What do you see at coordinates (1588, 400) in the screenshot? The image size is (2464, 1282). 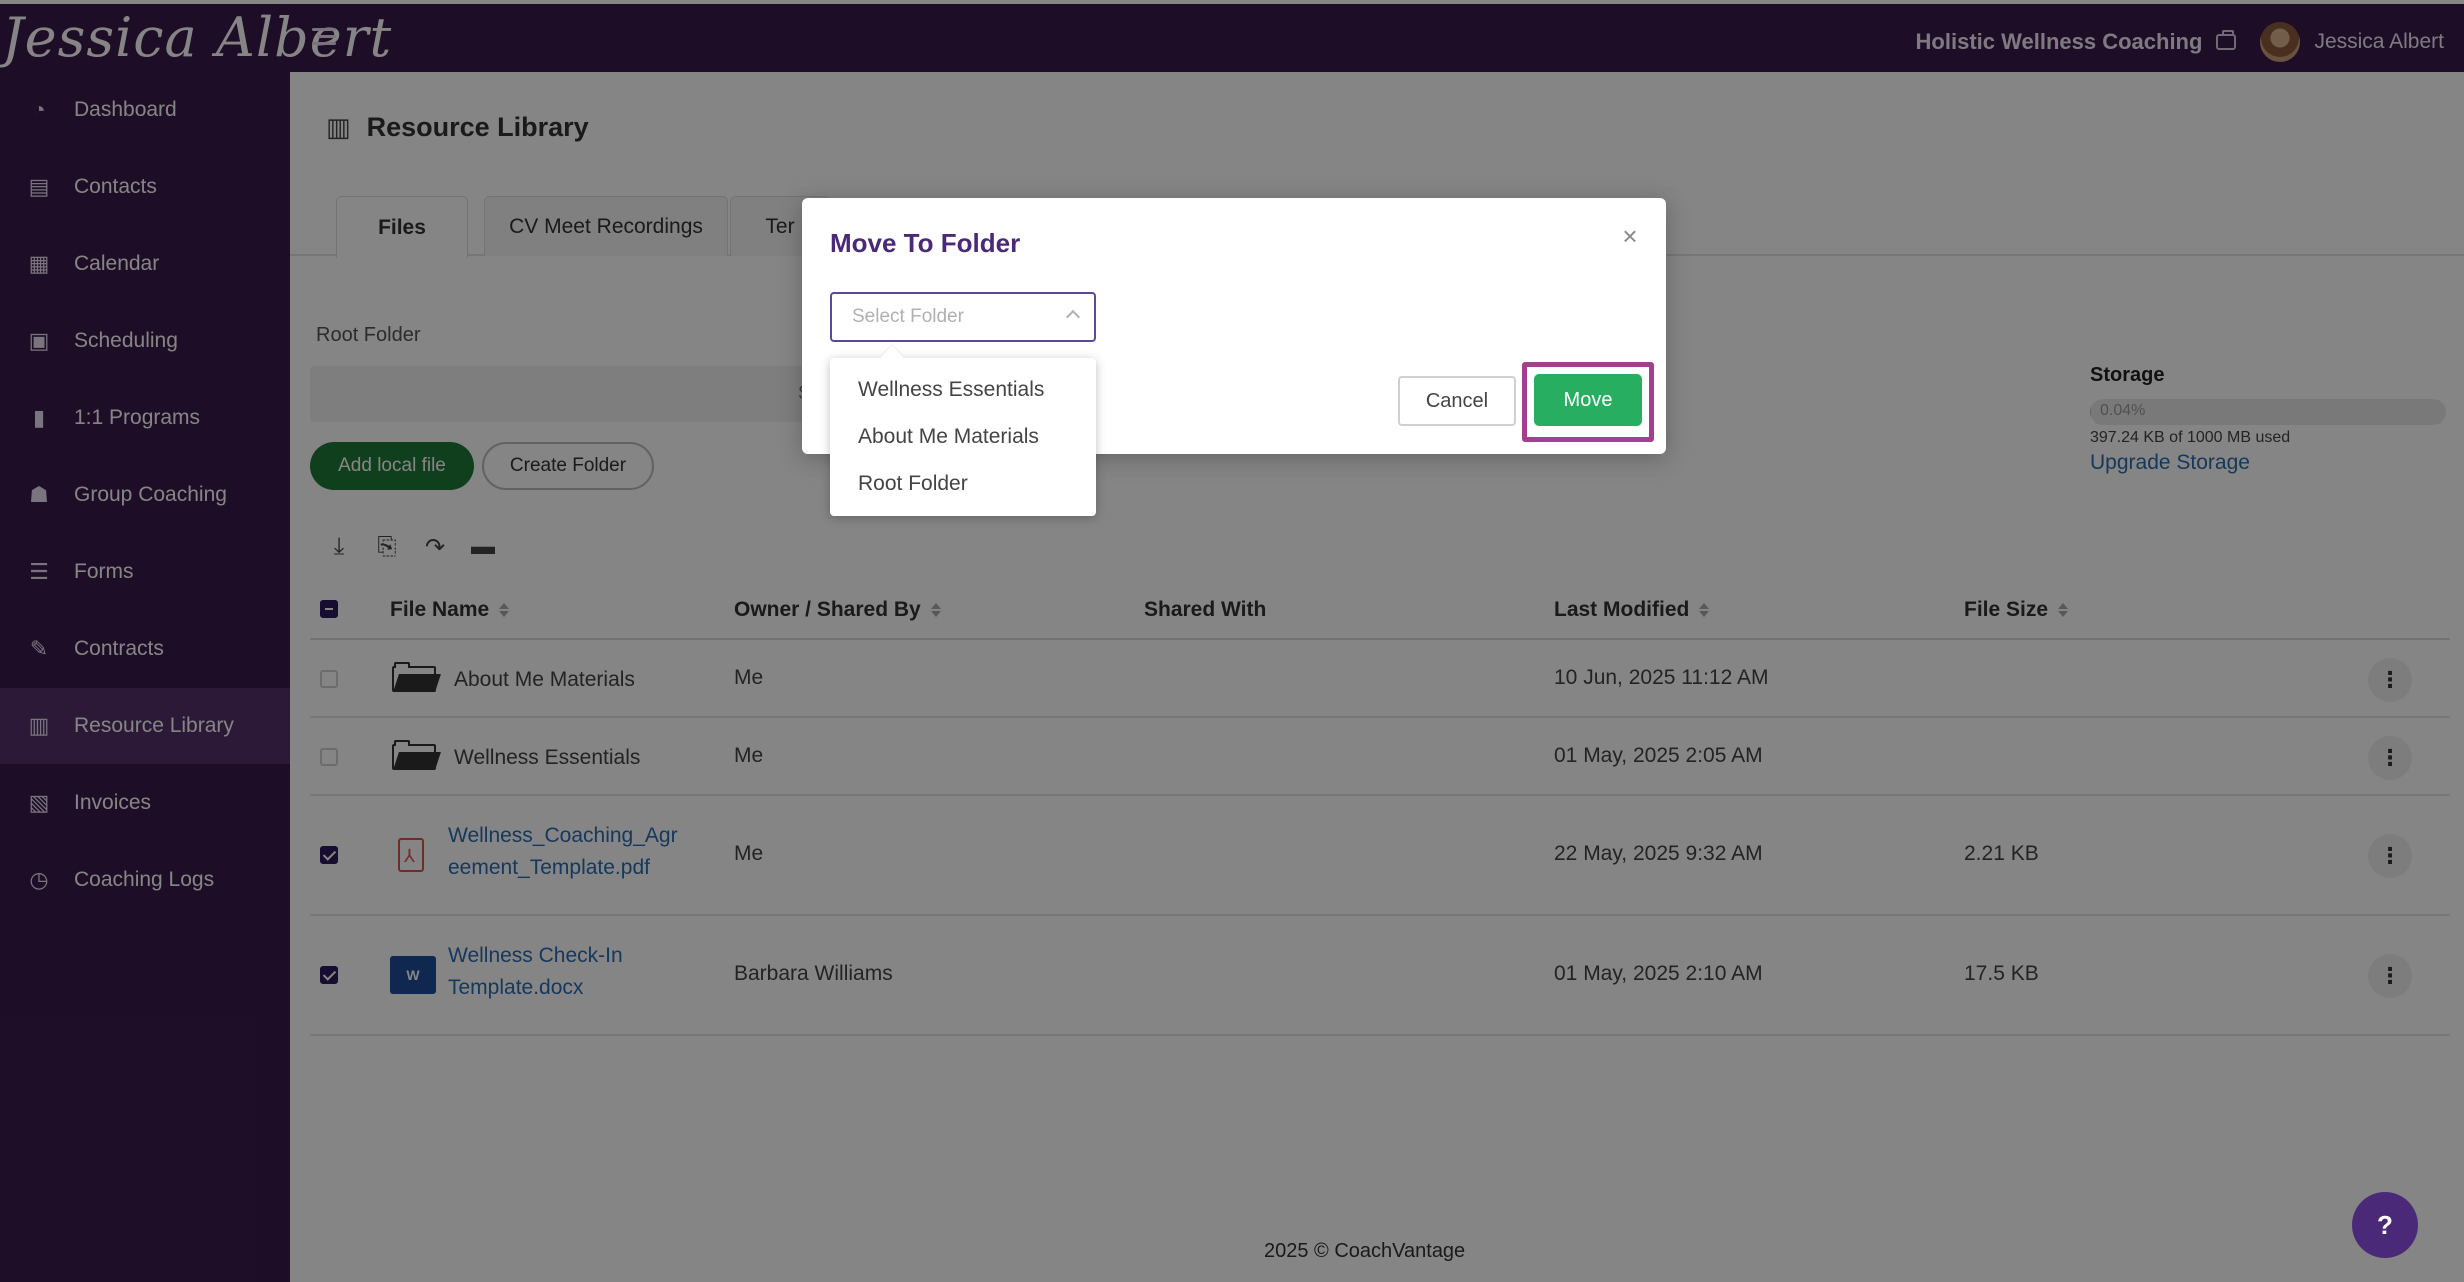 I see `move-button: Move` at bounding box center [1588, 400].